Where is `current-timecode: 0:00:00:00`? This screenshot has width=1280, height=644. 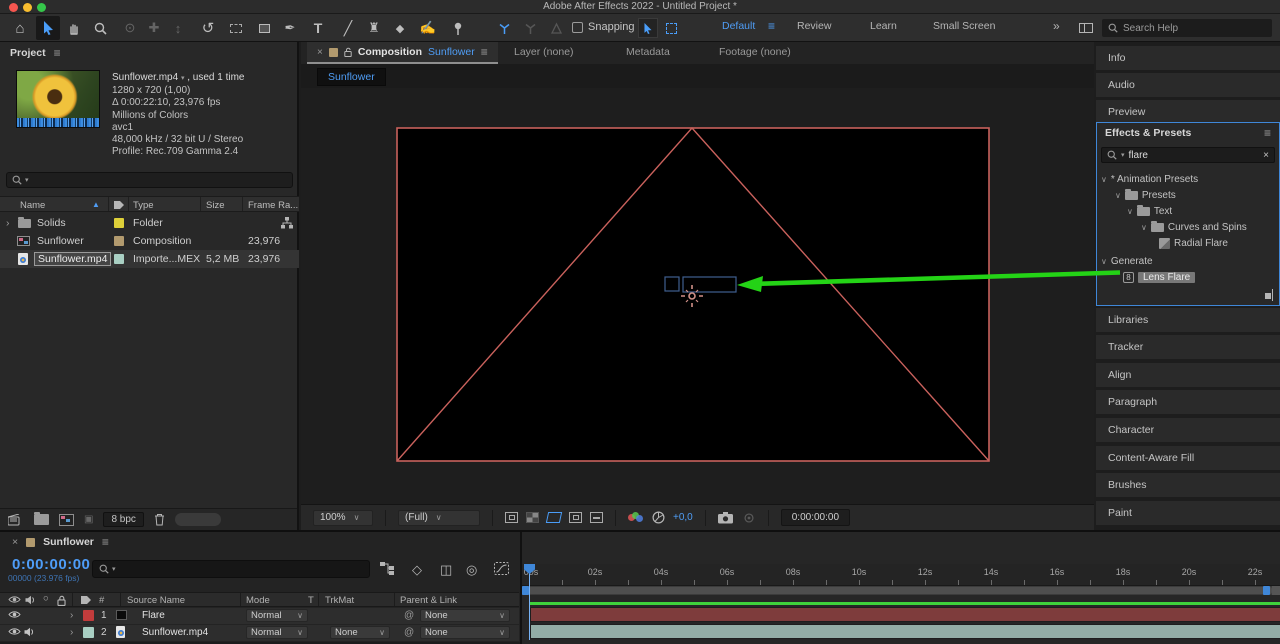 current-timecode: 0:00:00:00 is located at coordinates (51, 564).